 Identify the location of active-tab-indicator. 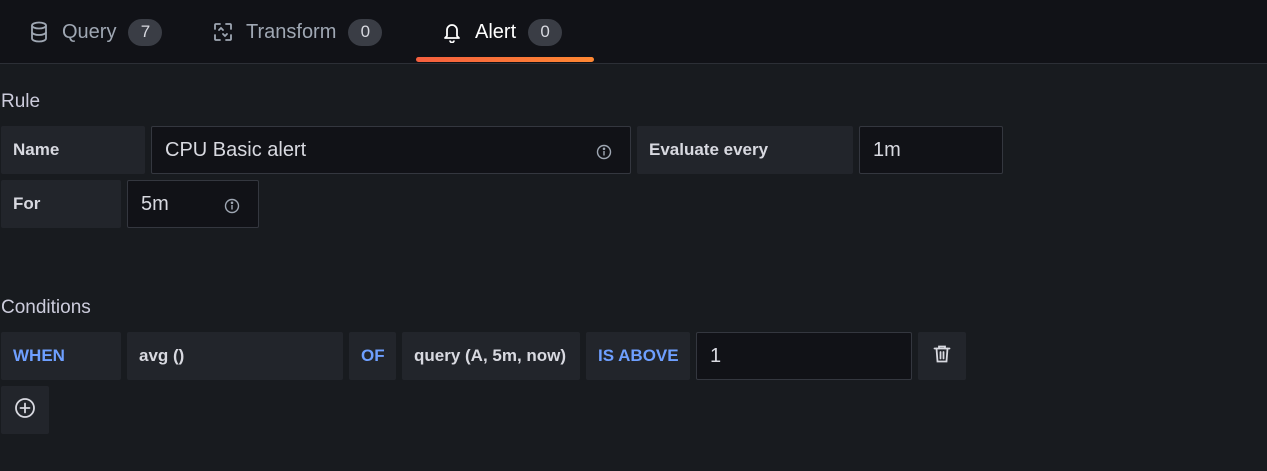
(505, 59).